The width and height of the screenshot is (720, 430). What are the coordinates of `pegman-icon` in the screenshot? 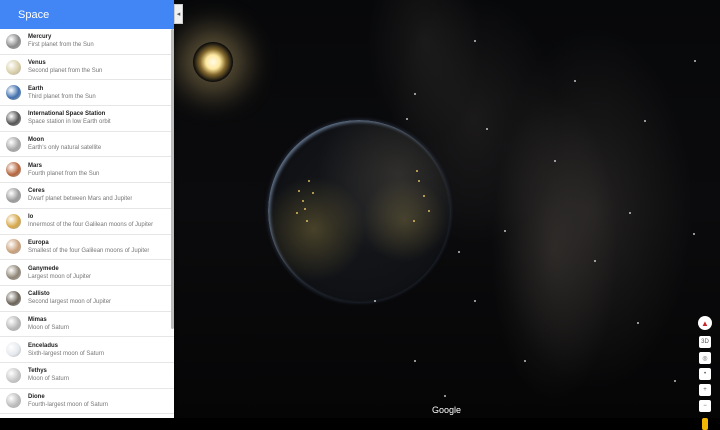 It's located at (705, 424).